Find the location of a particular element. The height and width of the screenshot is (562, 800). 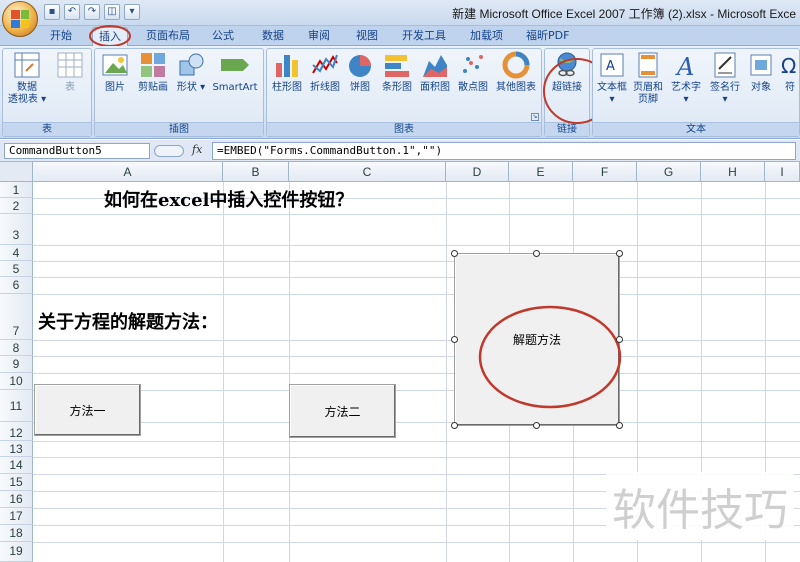

charts-dialog-launcher-icon: ↘ is located at coordinates (535, 117).